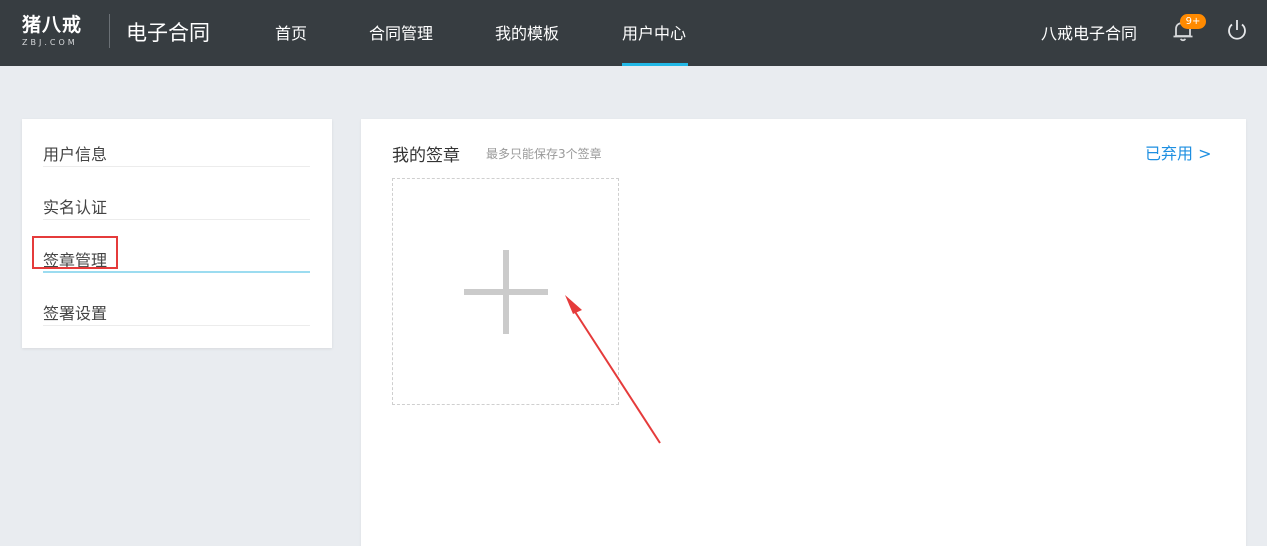 The image size is (1267, 546). I want to click on brand-logo: 猪八戒 ZBJ.COM, so click(57, 31).